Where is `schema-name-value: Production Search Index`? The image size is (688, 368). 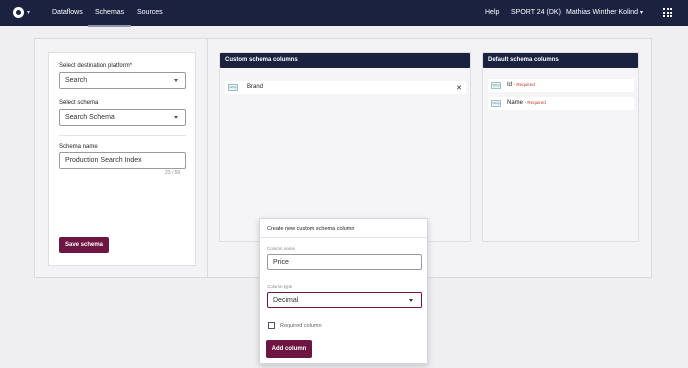 schema-name-value: Production Search Index is located at coordinates (103, 160).